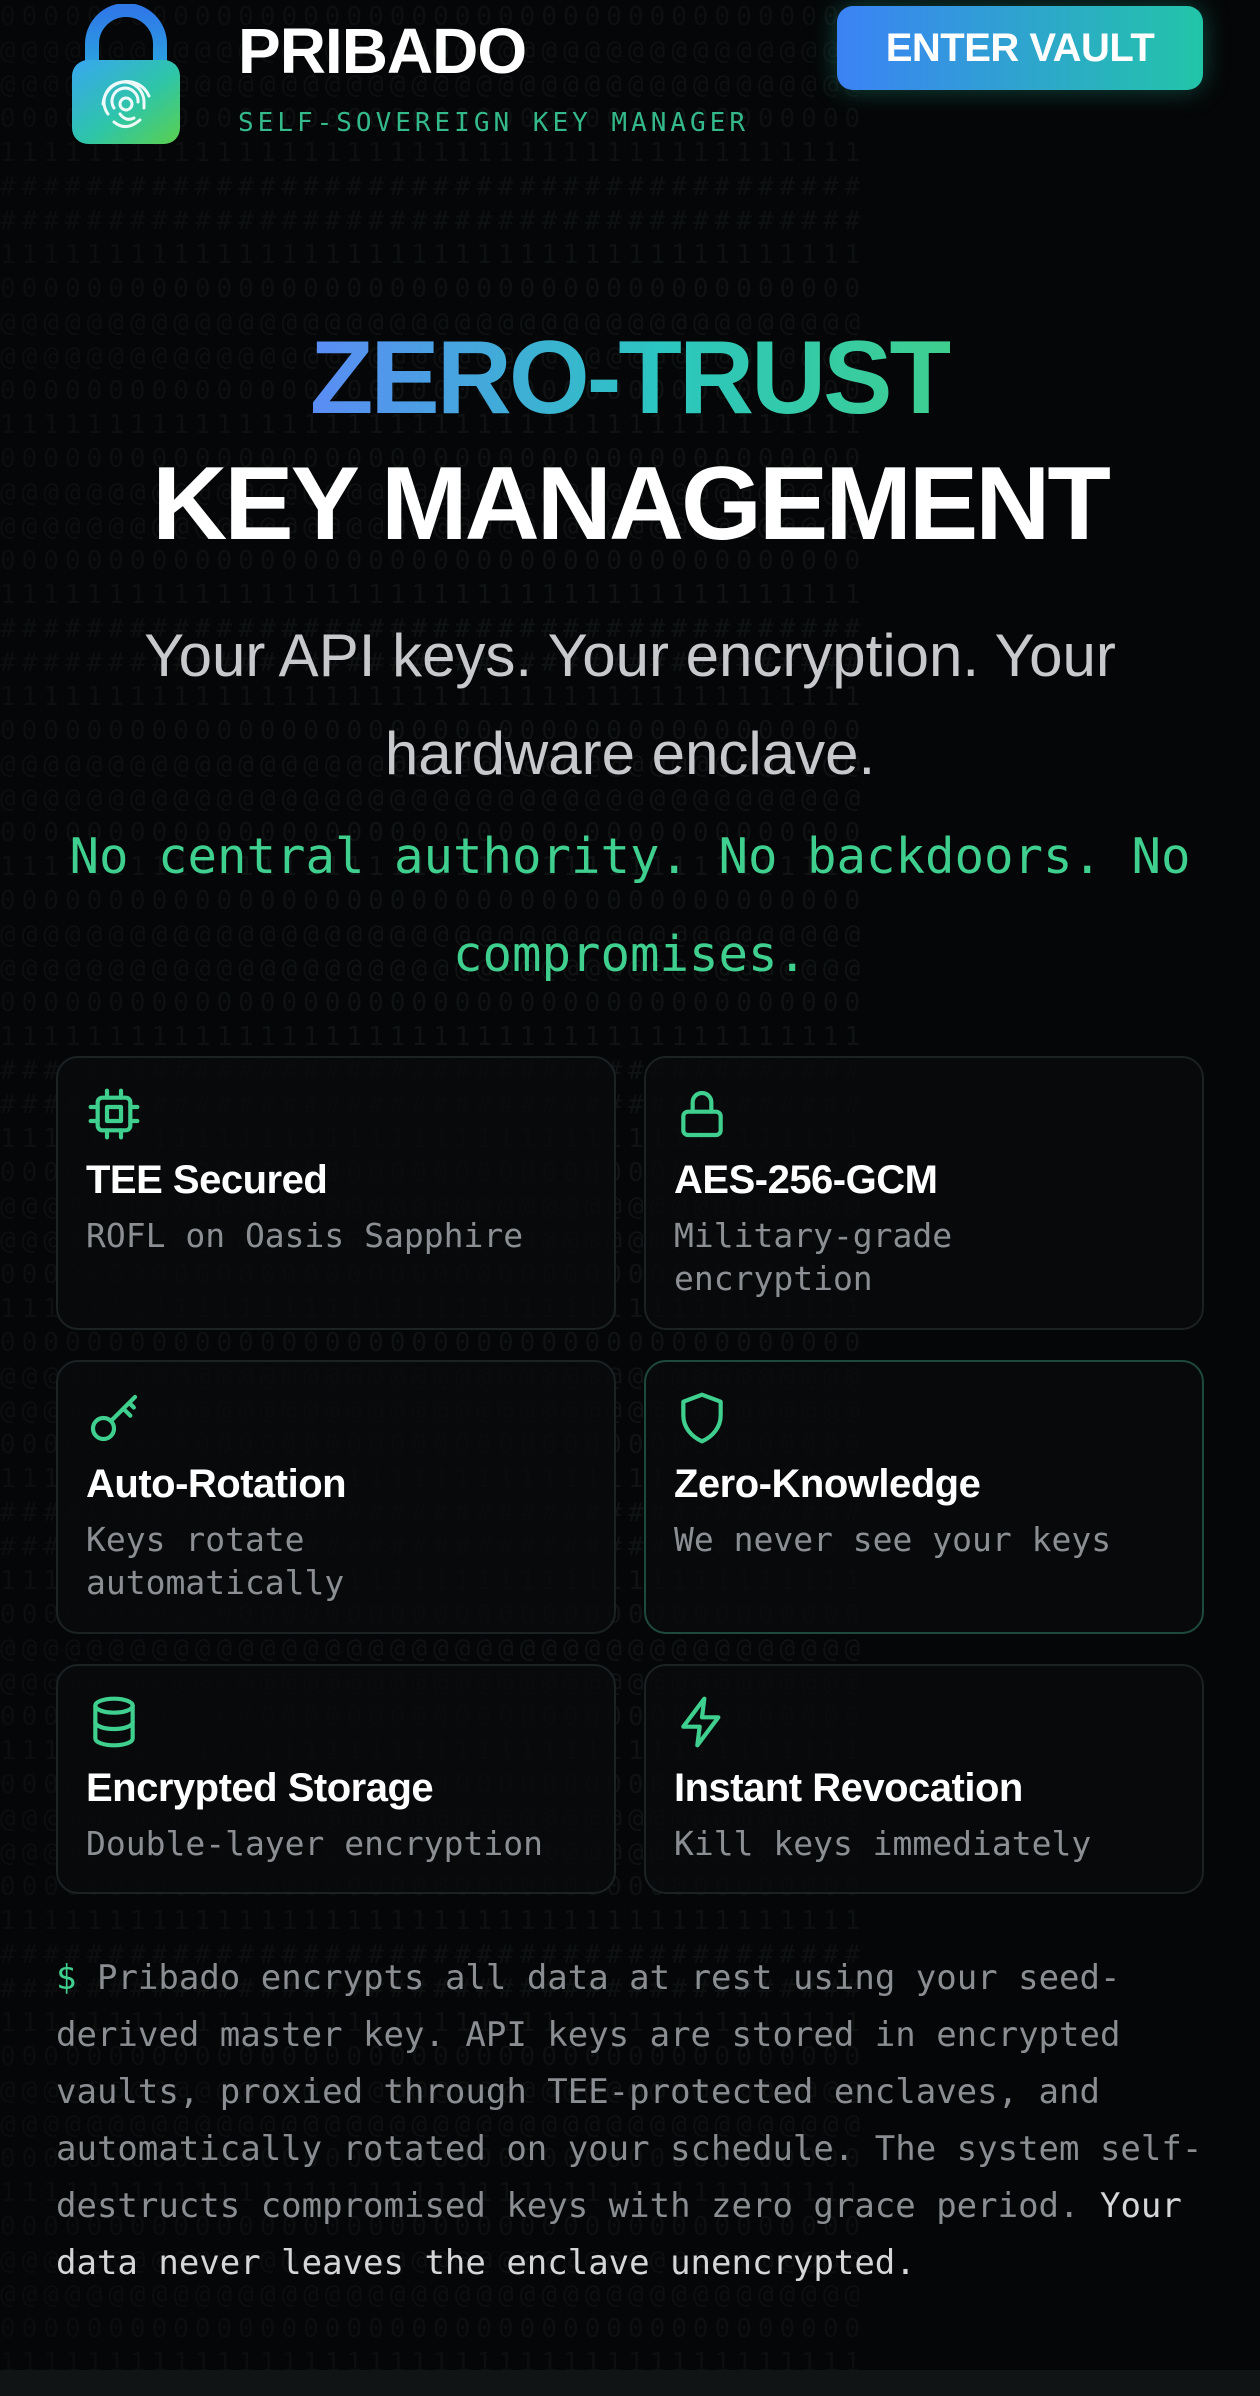  What do you see at coordinates (630, 2383) in the screenshot?
I see `footer-strip` at bounding box center [630, 2383].